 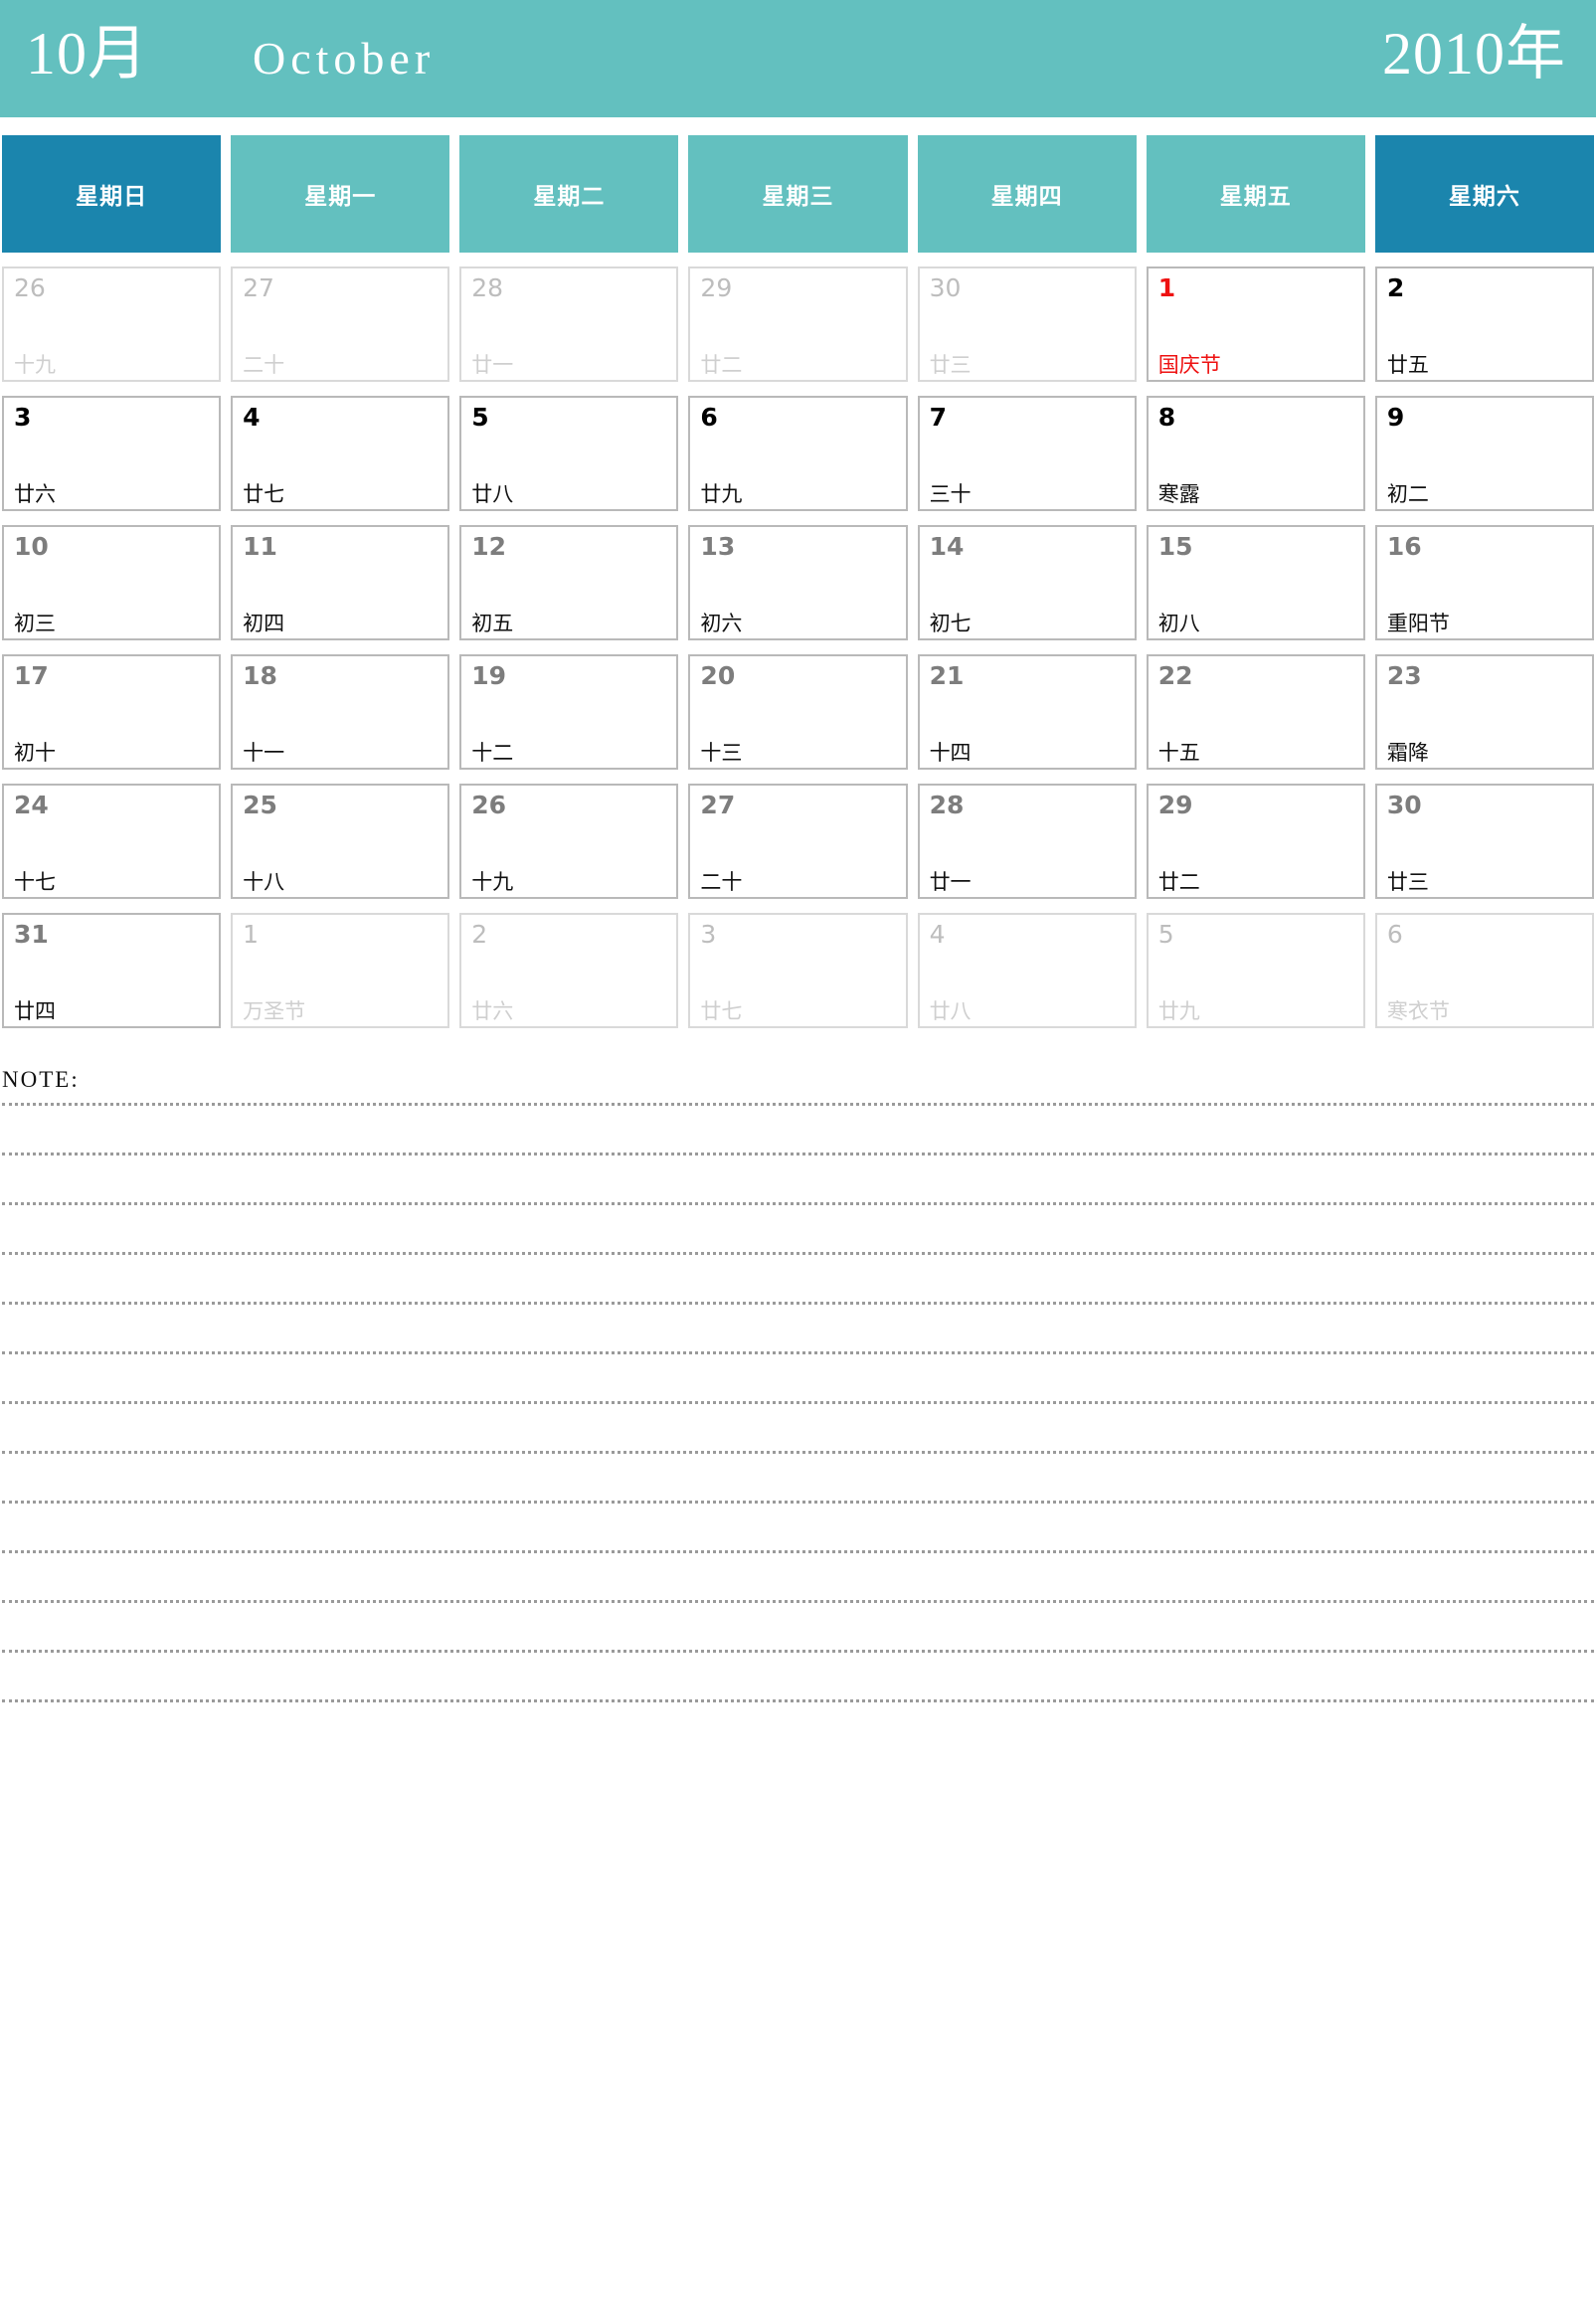 I want to click on notes-label: NOTE:, so click(x=41, y=1080).